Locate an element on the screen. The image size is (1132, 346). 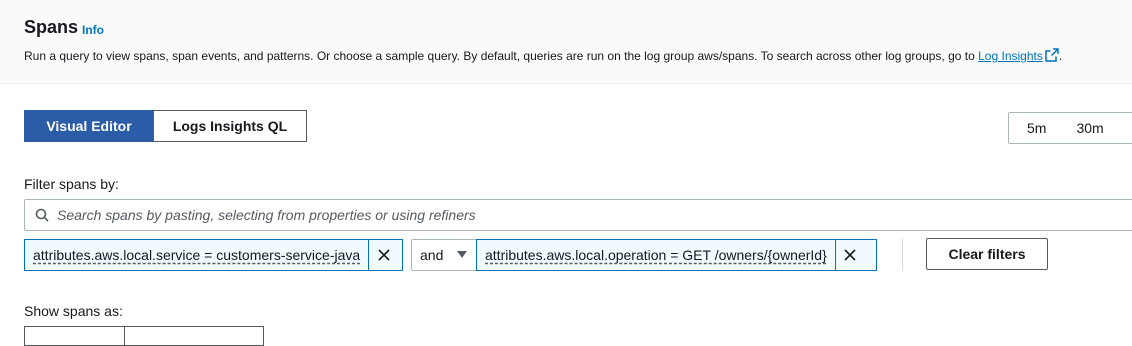
search-icon is located at coordinates (42, 215).